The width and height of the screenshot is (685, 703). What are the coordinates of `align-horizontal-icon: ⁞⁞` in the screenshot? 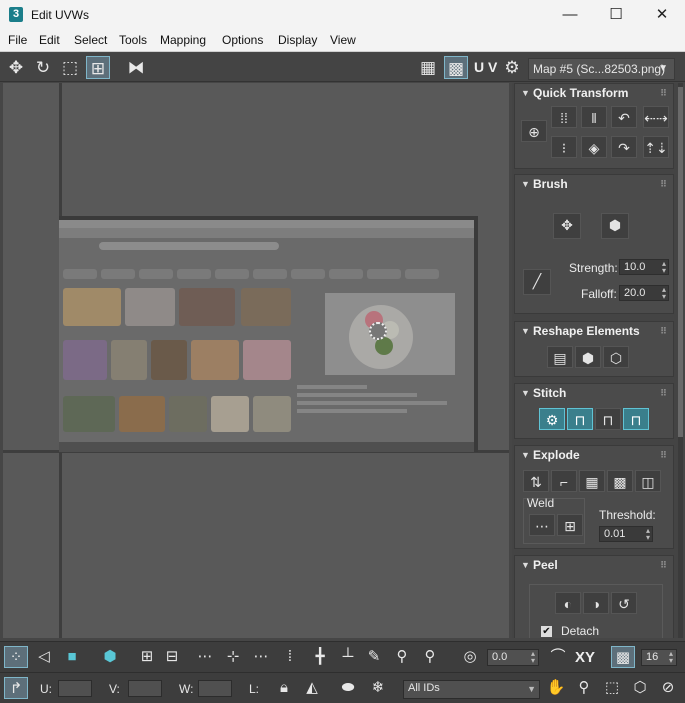 It's located at (564, 117).